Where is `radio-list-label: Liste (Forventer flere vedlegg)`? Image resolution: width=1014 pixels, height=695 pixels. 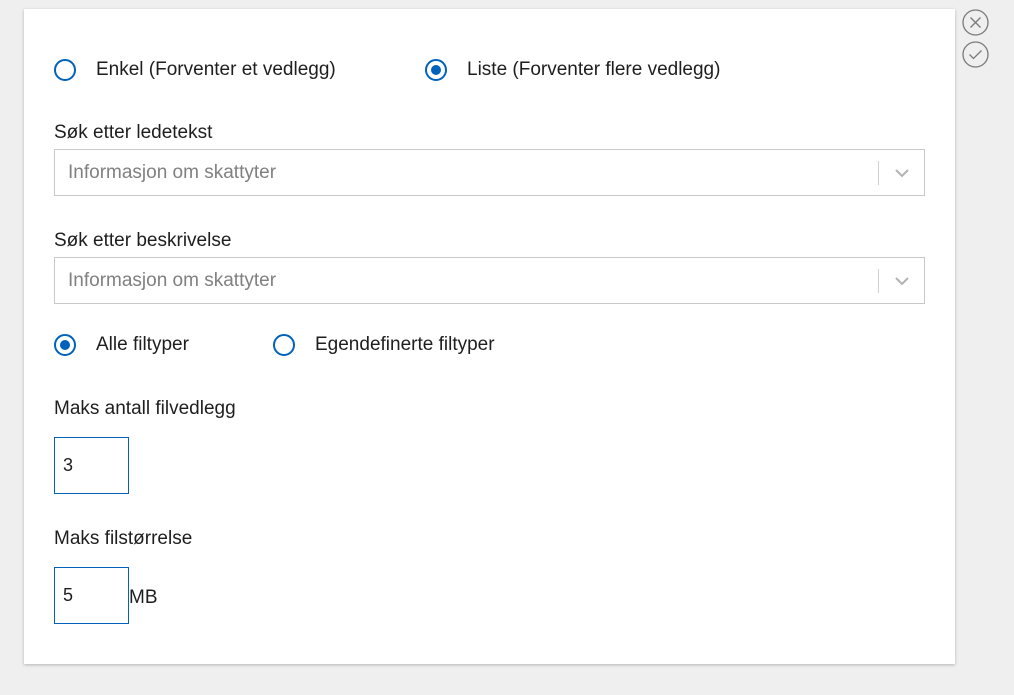 radio-list-label: Liste (Forventer flere vedlegg) is located at coordinates (594, 69).